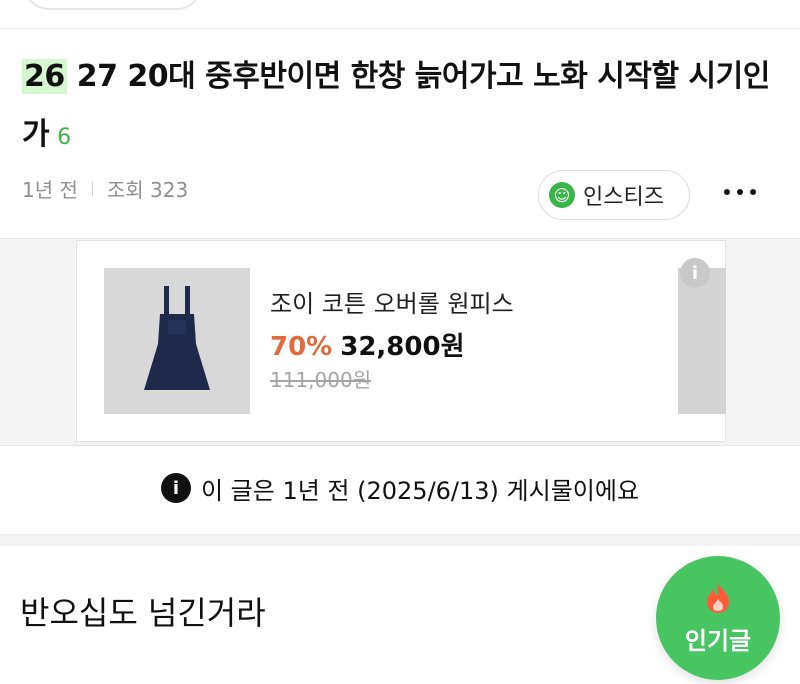 The image size is (800, 684). Describe the element at coordinates (562, 195) in the screenshot. I see `smile-icon: ☺` at that location.